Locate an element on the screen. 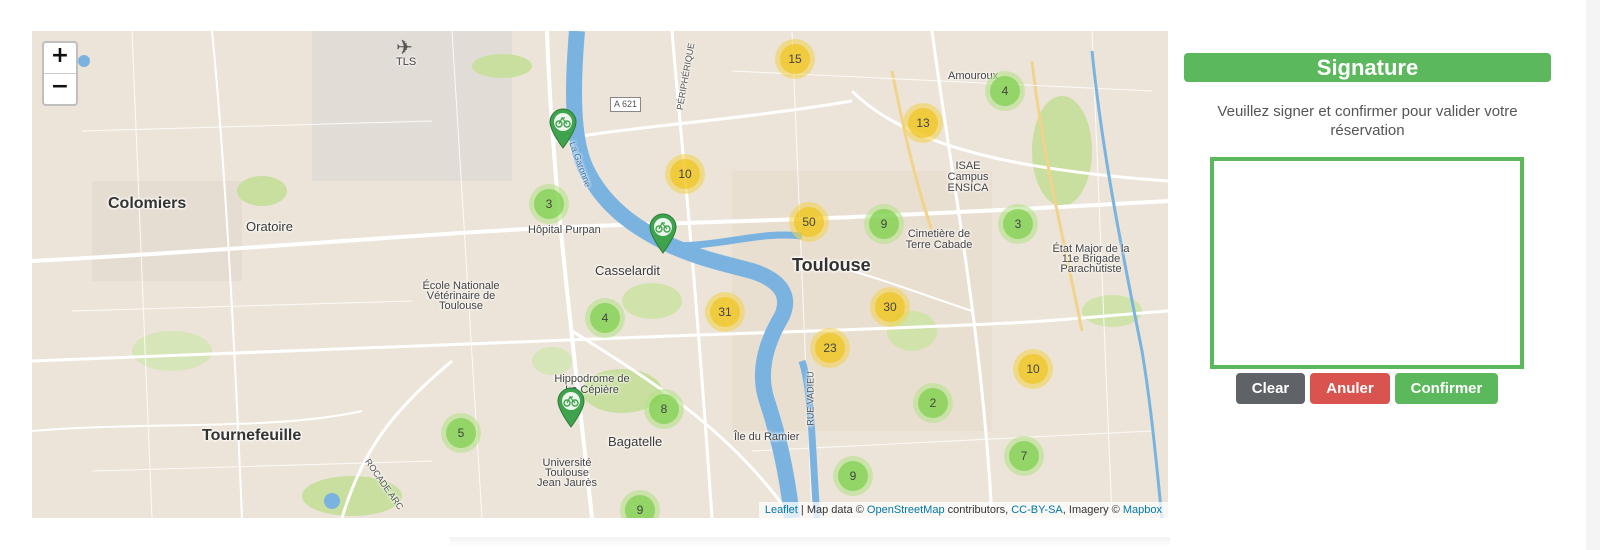  road-shield-a621: A 621 is located at coordinates (626, 104).